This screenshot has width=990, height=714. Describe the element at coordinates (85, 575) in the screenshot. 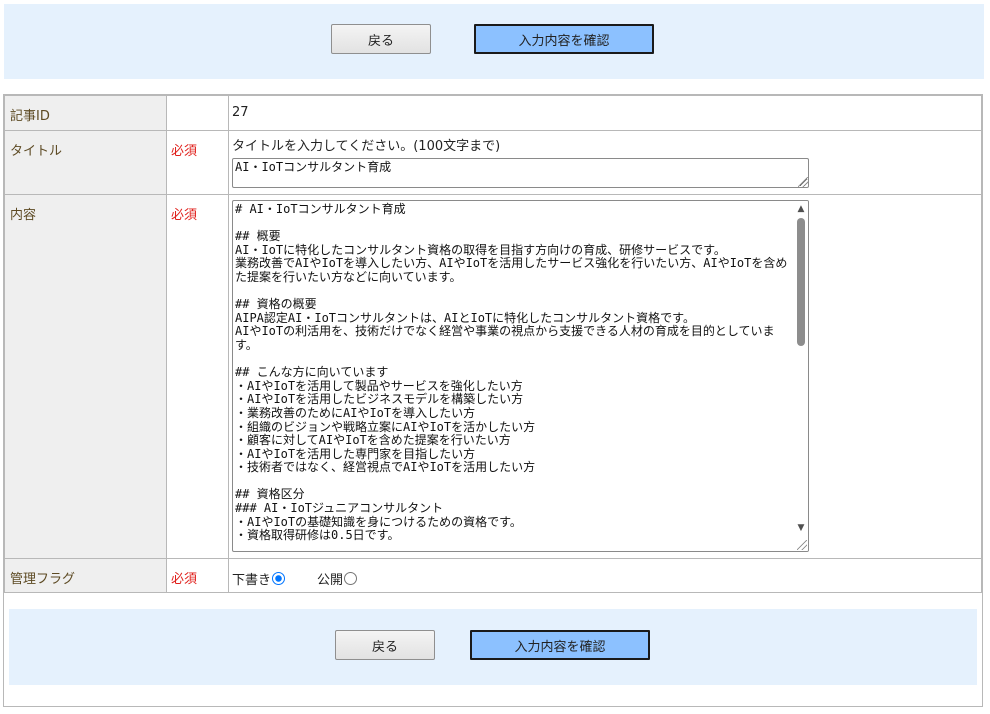

I see `flag-label: 管理フラグ` at that location.